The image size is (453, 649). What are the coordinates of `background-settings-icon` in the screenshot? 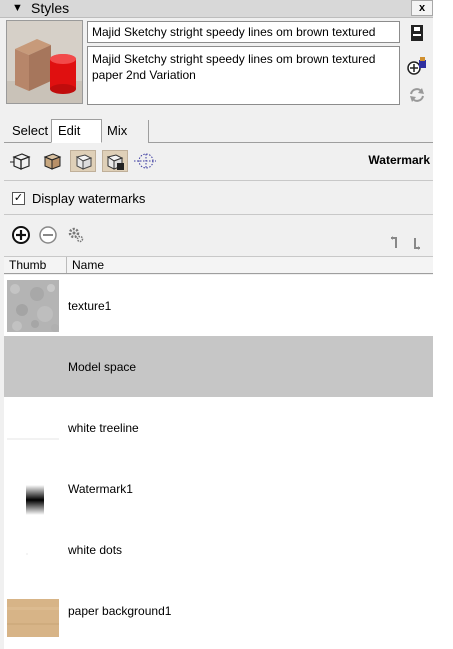 It's located at (83, 161).